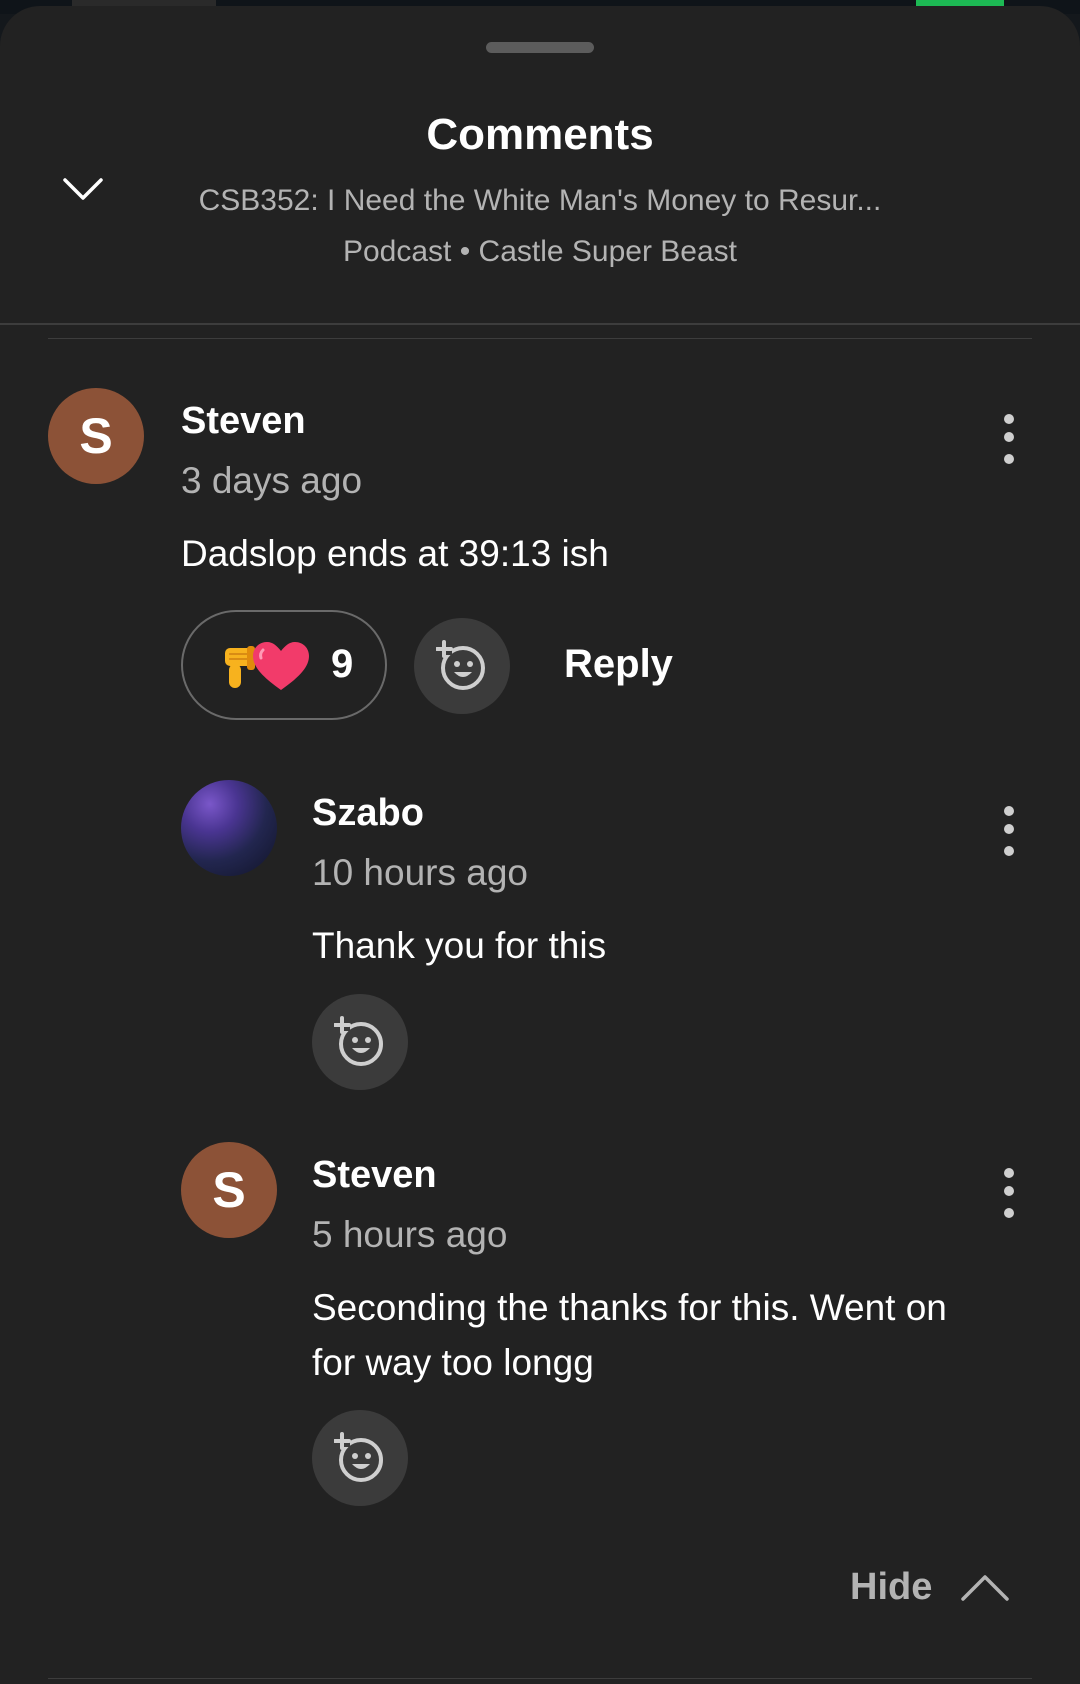 Image resolution: width=1080 pixels, height=1684 pixels. What do you see at coordinates (540, 251) in the screenshot?
I see `episode-meta: Podcast • Castle Super Beast` at bounding box center [540, 251].